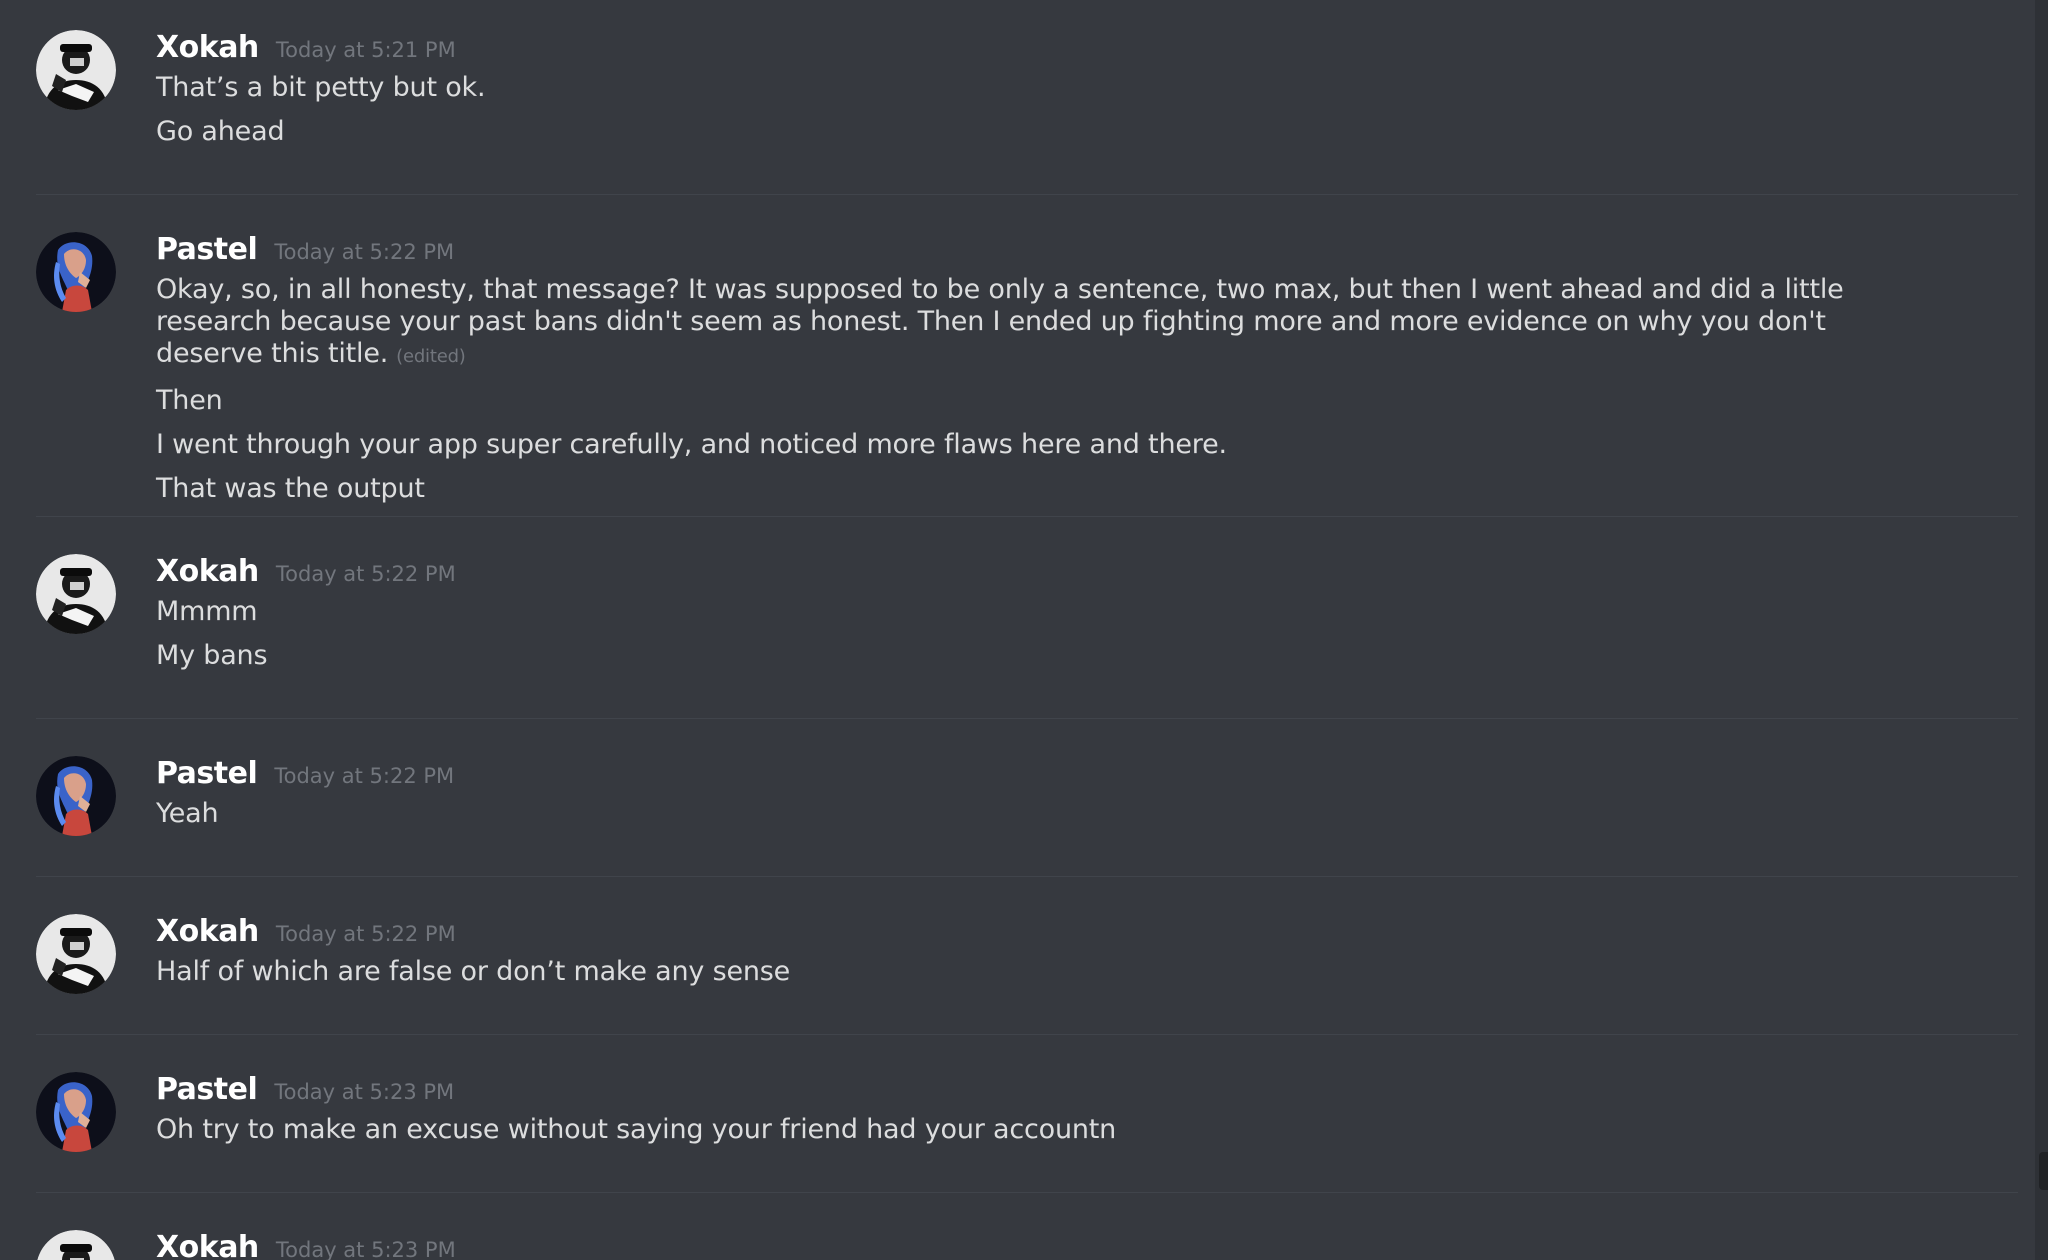  What do you see at coordinates (1086, 1092) in the screenshot?
I see `message-header: Pastel Today at 5:23 PM` at bounding box center [1086, 1092].